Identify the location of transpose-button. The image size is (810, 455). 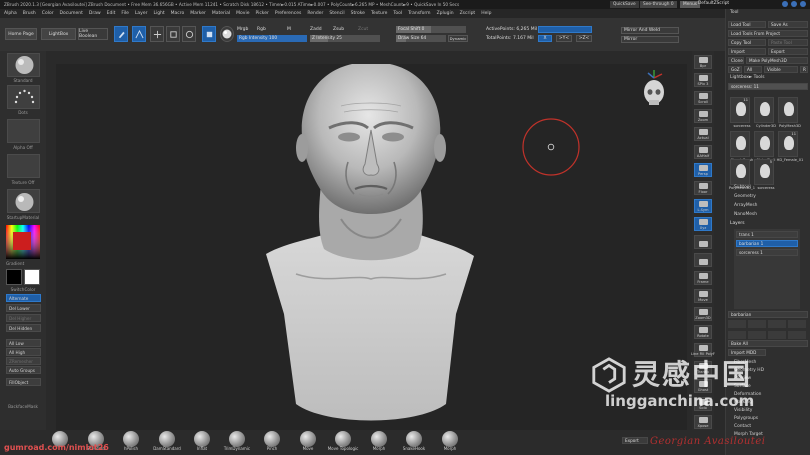
(209, 34).